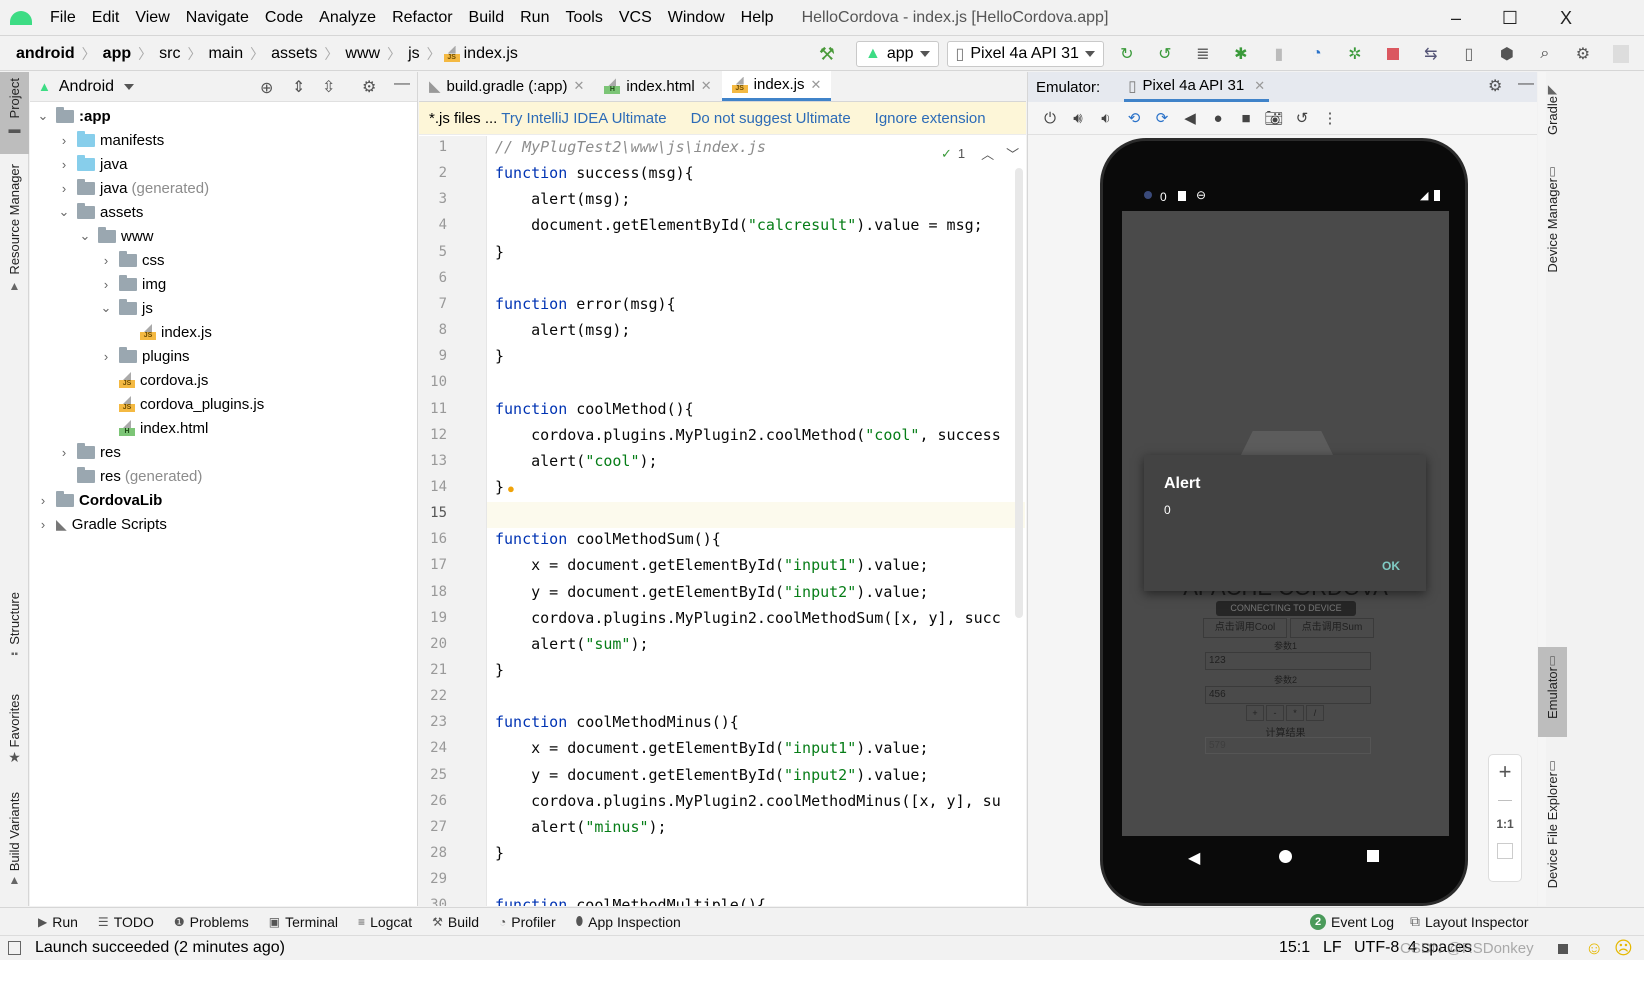  What do you see at coordinates (1552, 224) in the screenshot?
I see `device-manager-tool-tab: ▯ Device Manager` at bounding box center [1552, 224].